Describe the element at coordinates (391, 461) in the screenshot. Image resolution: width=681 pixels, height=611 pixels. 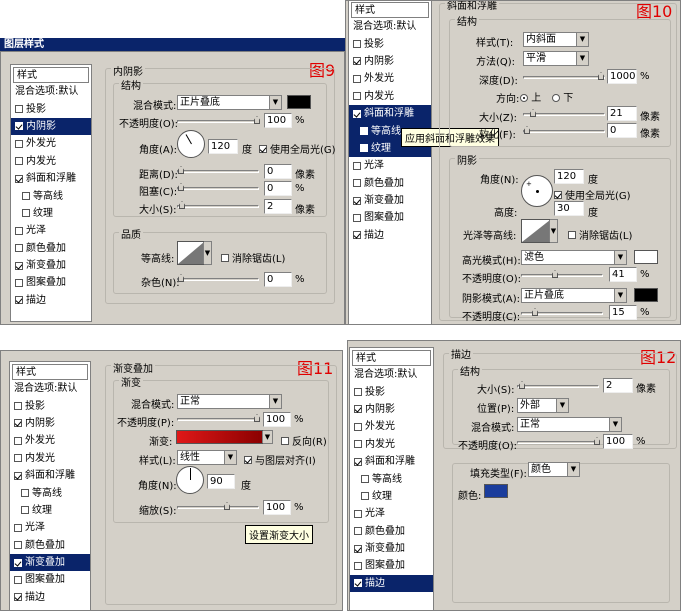
I see `sidebar-item: 斜面和浮雕` at that location.